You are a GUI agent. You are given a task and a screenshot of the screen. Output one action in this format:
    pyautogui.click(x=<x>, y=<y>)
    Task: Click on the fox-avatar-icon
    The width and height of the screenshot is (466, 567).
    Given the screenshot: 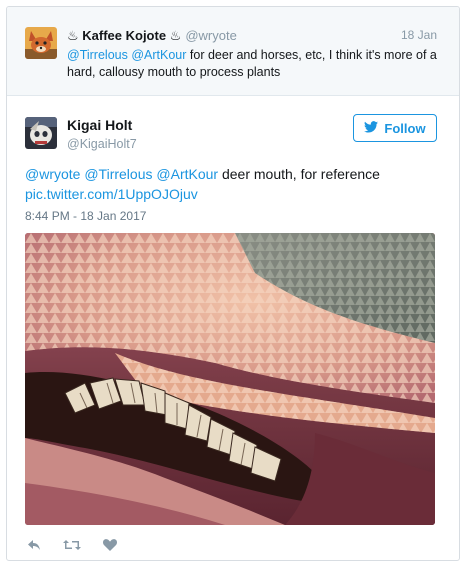 What is the action you would take?
    pyautogui.click(x=41, y=43)
    